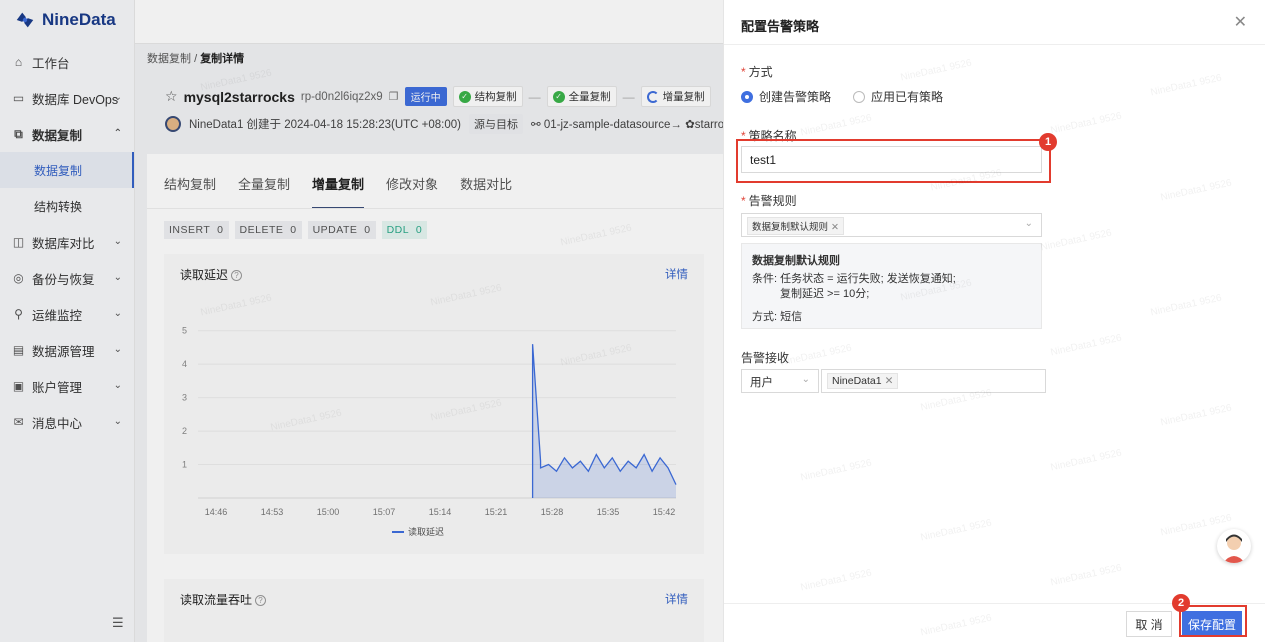  What do you see at coordinates (842, 96) in the screenshot?
I see `mode-radio-group: 创建告警策略 应用已有策略` at bounding box center [842, 96].